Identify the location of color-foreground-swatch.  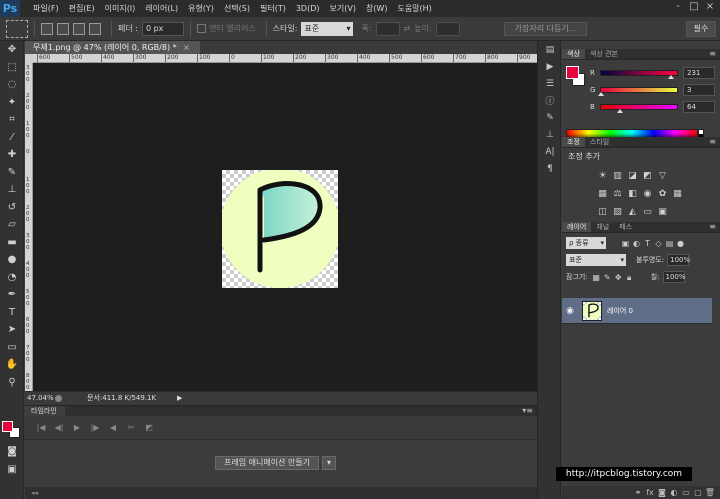
(572, 72).